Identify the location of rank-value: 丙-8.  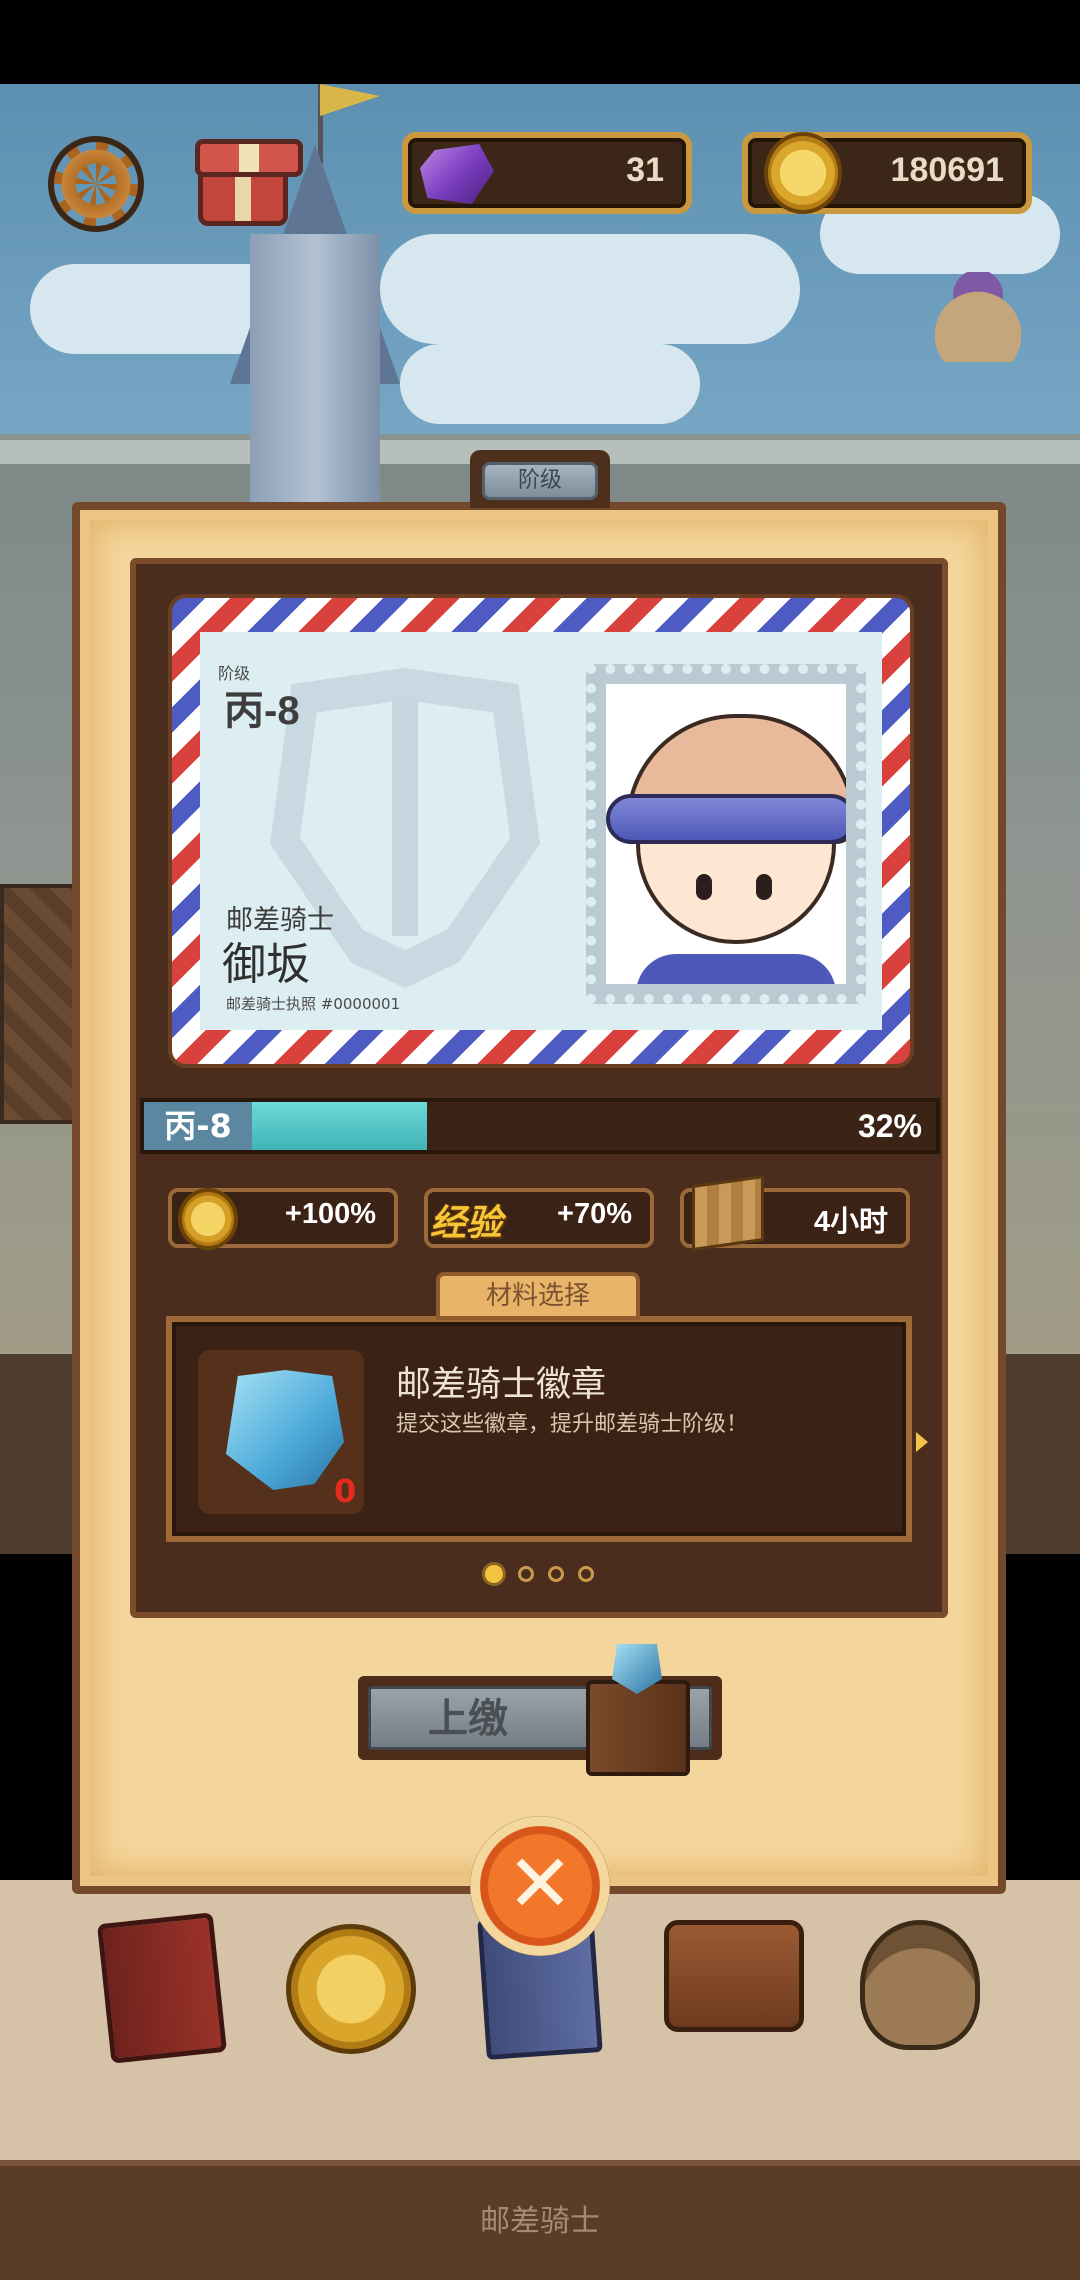
(262, 711).